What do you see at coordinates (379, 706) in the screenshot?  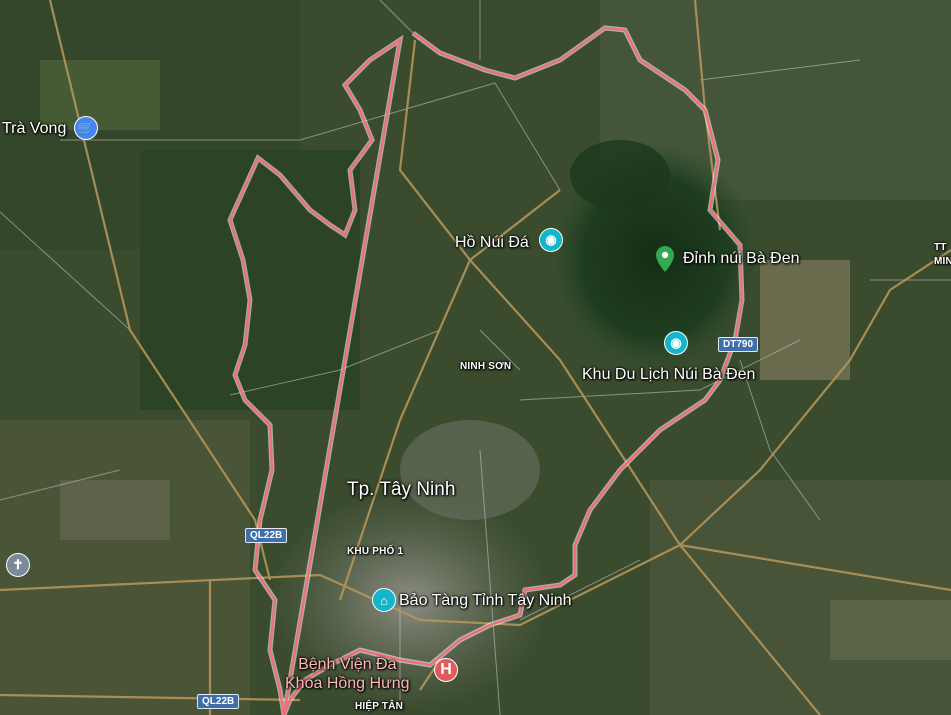 I see `area-label-hiep-tan: HIỆP TÂN` at bounding box center [379, 706].